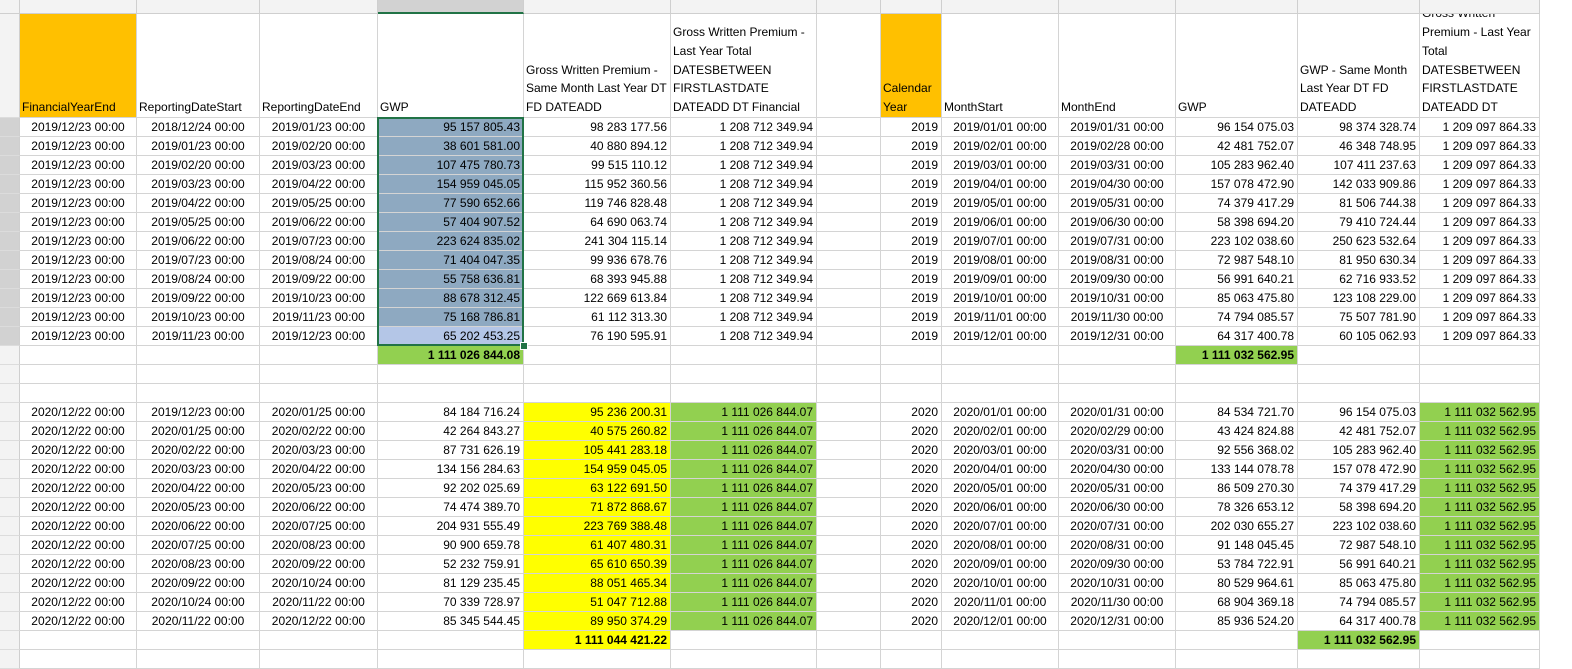 This screenshot has width=1572, height=669. What do you see at coordinates (1359, 564) in the screenshot?
I see `grid-cell: 56 991 640.21` at bounding box center [1359, 564].